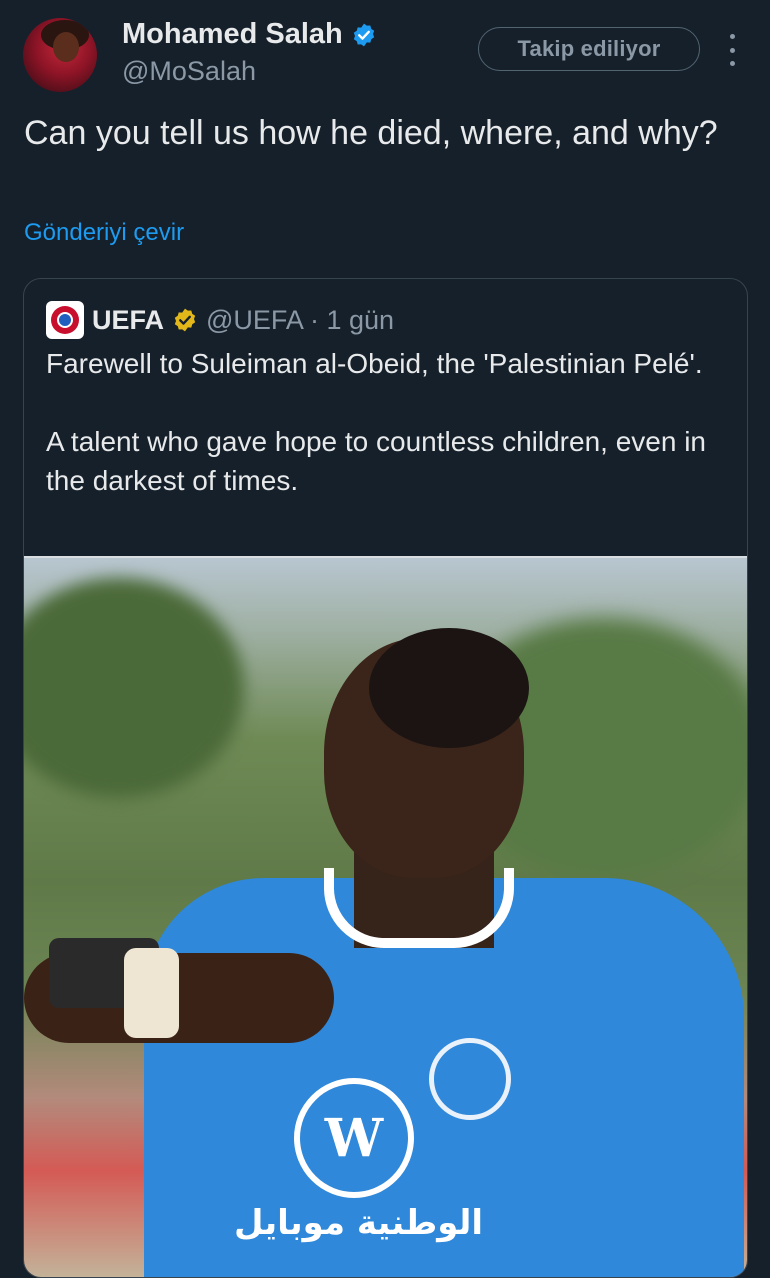  I want to click on shirt-logo: W, so click(354, 1138).